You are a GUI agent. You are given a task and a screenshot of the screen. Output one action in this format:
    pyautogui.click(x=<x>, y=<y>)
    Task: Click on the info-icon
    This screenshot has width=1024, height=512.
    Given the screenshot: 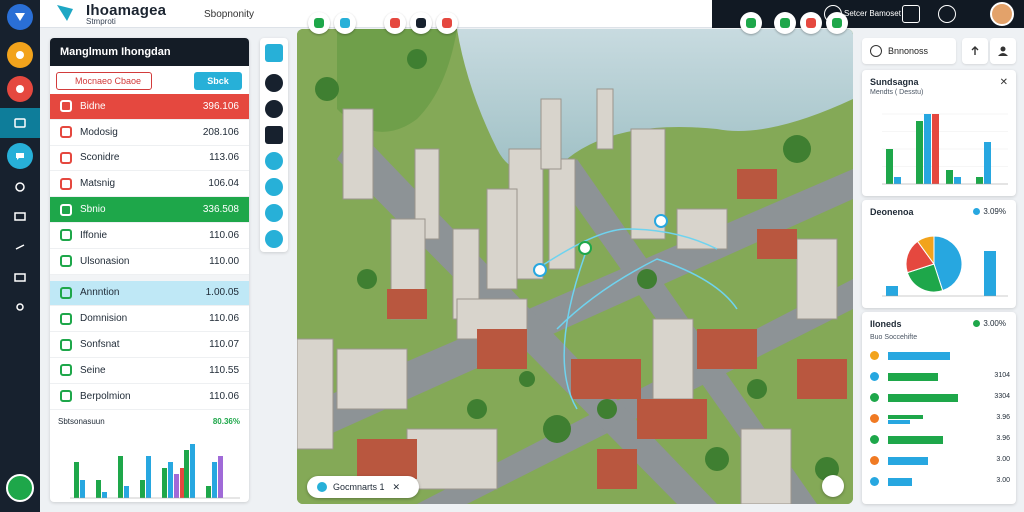 What is the action you would take?
    pyautogui.click(x=322, y=487)
    